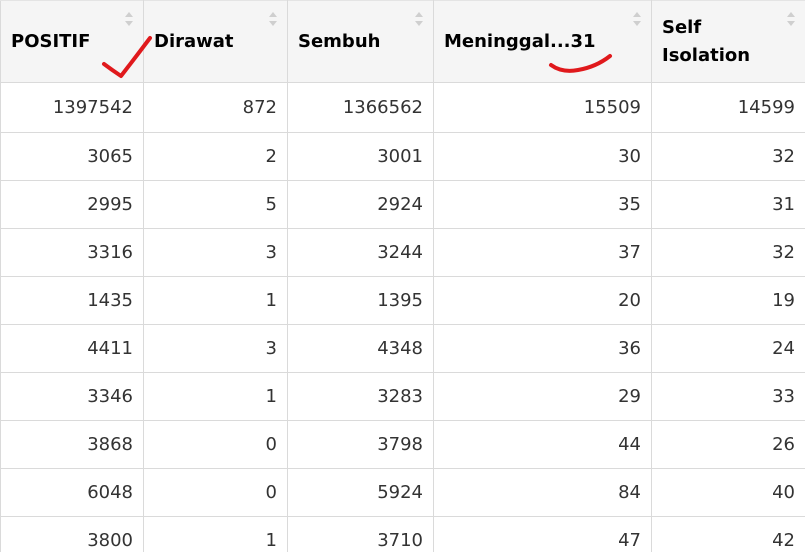  What do you see at coordinates (72, 252) in the screenshot?
I see `positif-cell: 3316` at bounding box center [72, 252].